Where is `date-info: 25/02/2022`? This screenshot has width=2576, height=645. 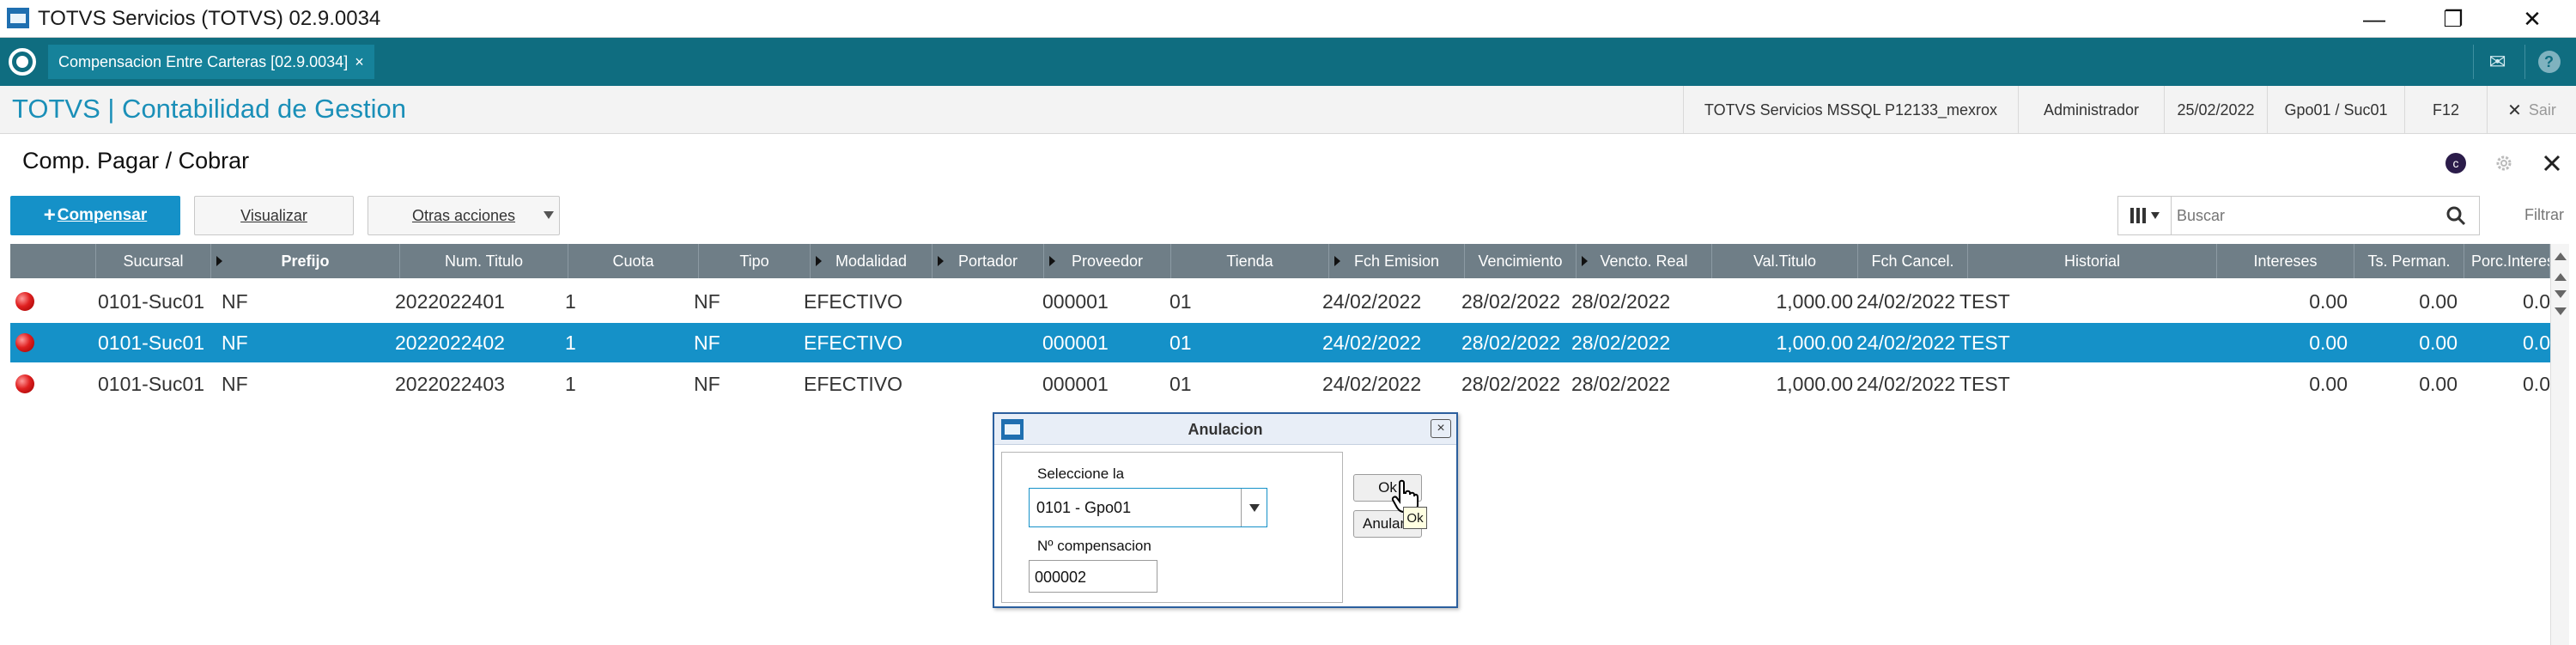 date-info: 25/02/2022 is located at coordinates (2215, 110).